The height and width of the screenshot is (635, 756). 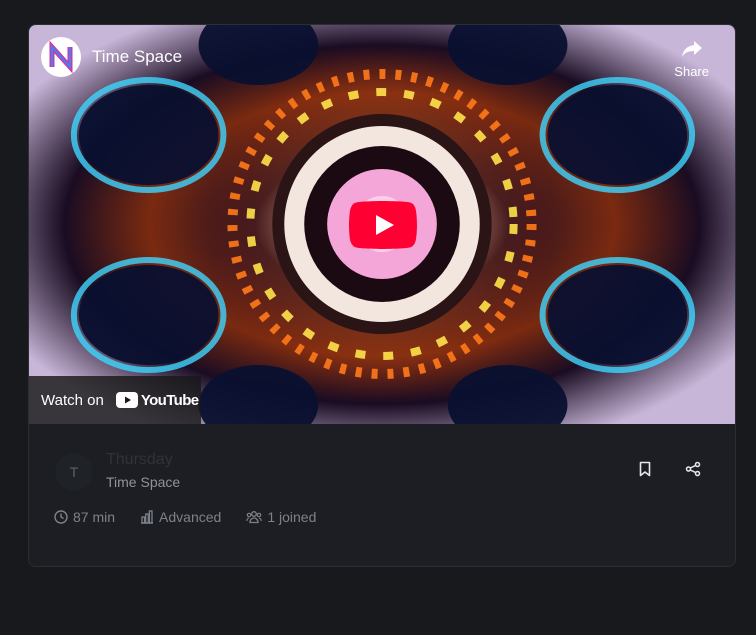 What do you see at coordinates (143, 482) in the screenshot?
I see `session-subtitle: Time Space` at bounding box center [143, 482].